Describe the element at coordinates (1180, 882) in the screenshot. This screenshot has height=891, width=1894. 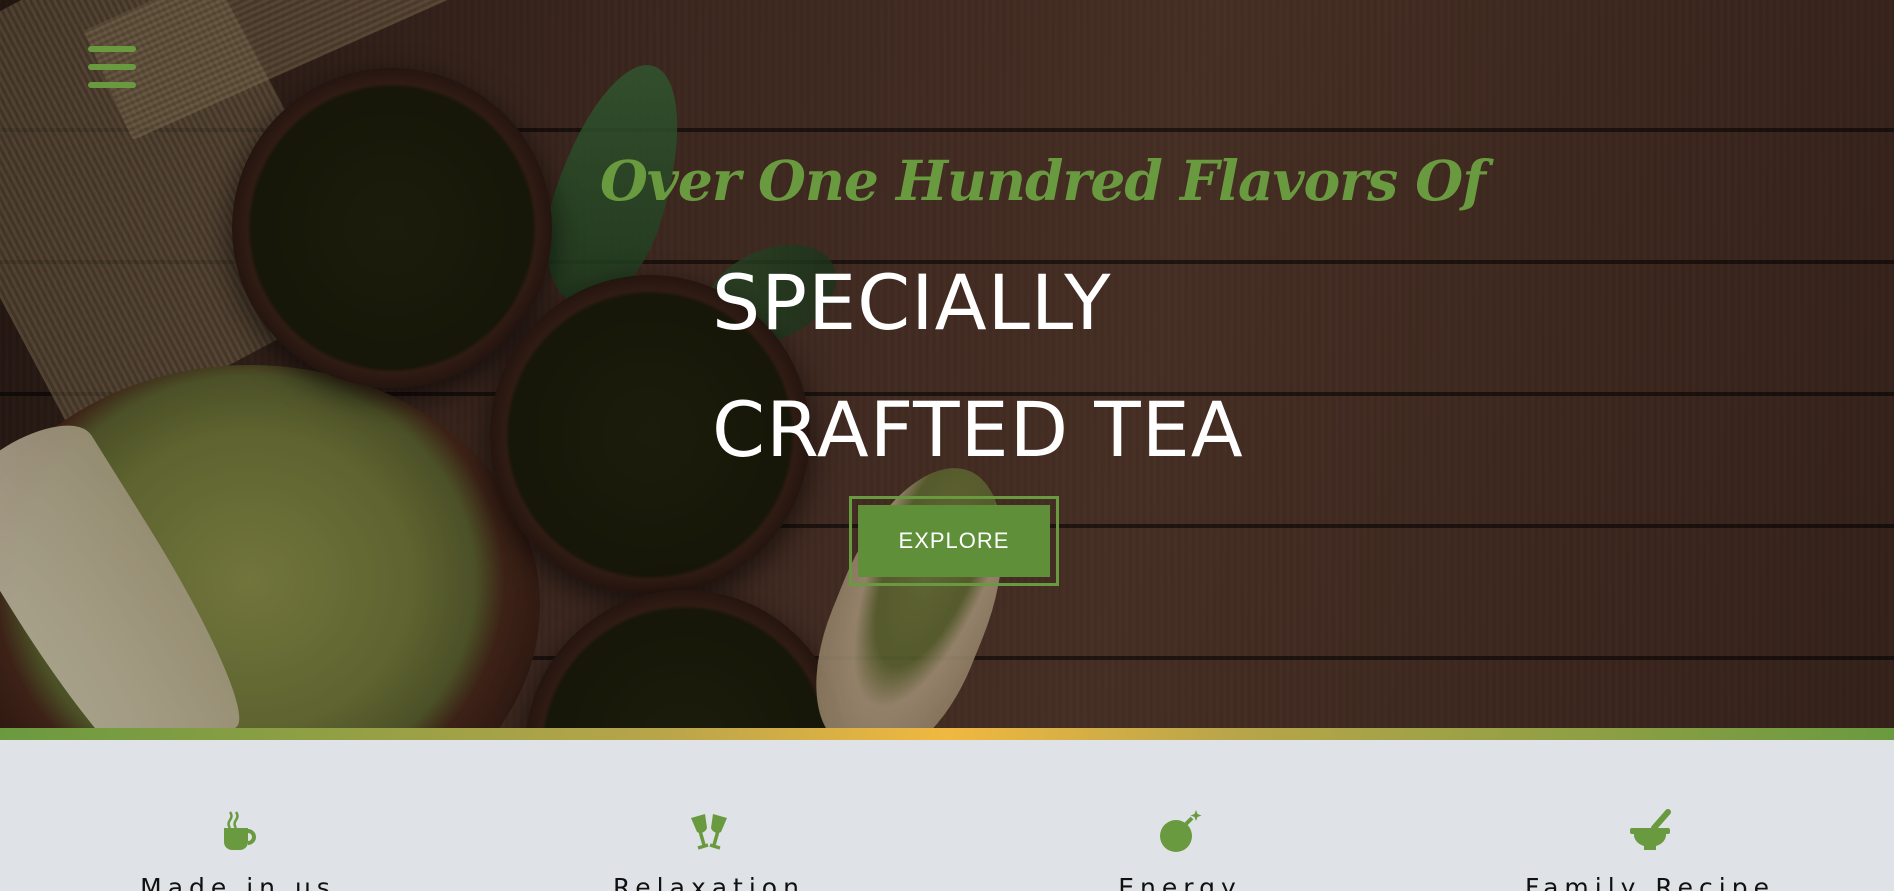
I see `feature-label: Energy` at that location.